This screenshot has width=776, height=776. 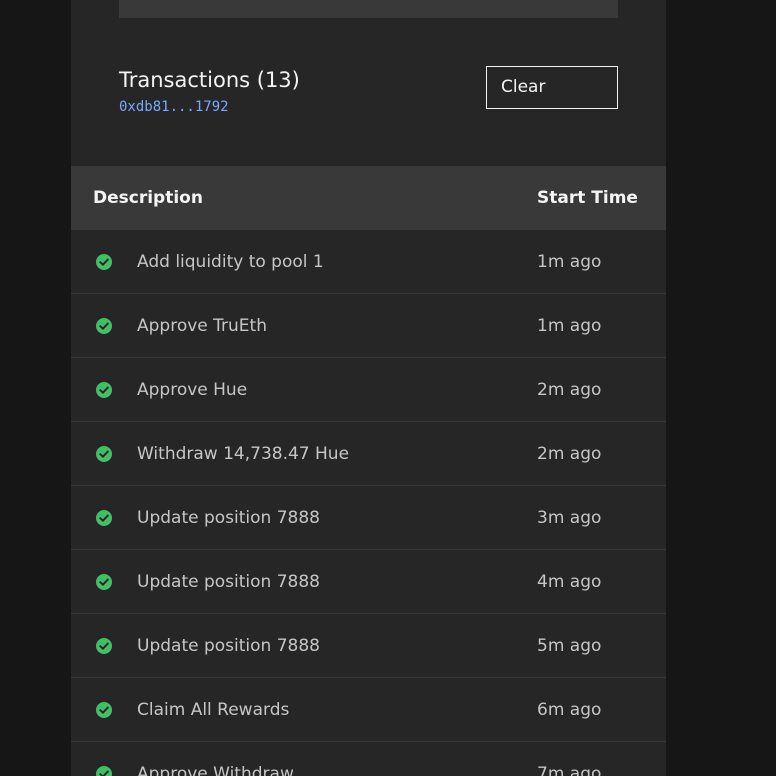 What do you see at coordinates (569, 710) in the screenshot?
I see `transaction-start-time: 6m ago` at bounding box center [569, 710].